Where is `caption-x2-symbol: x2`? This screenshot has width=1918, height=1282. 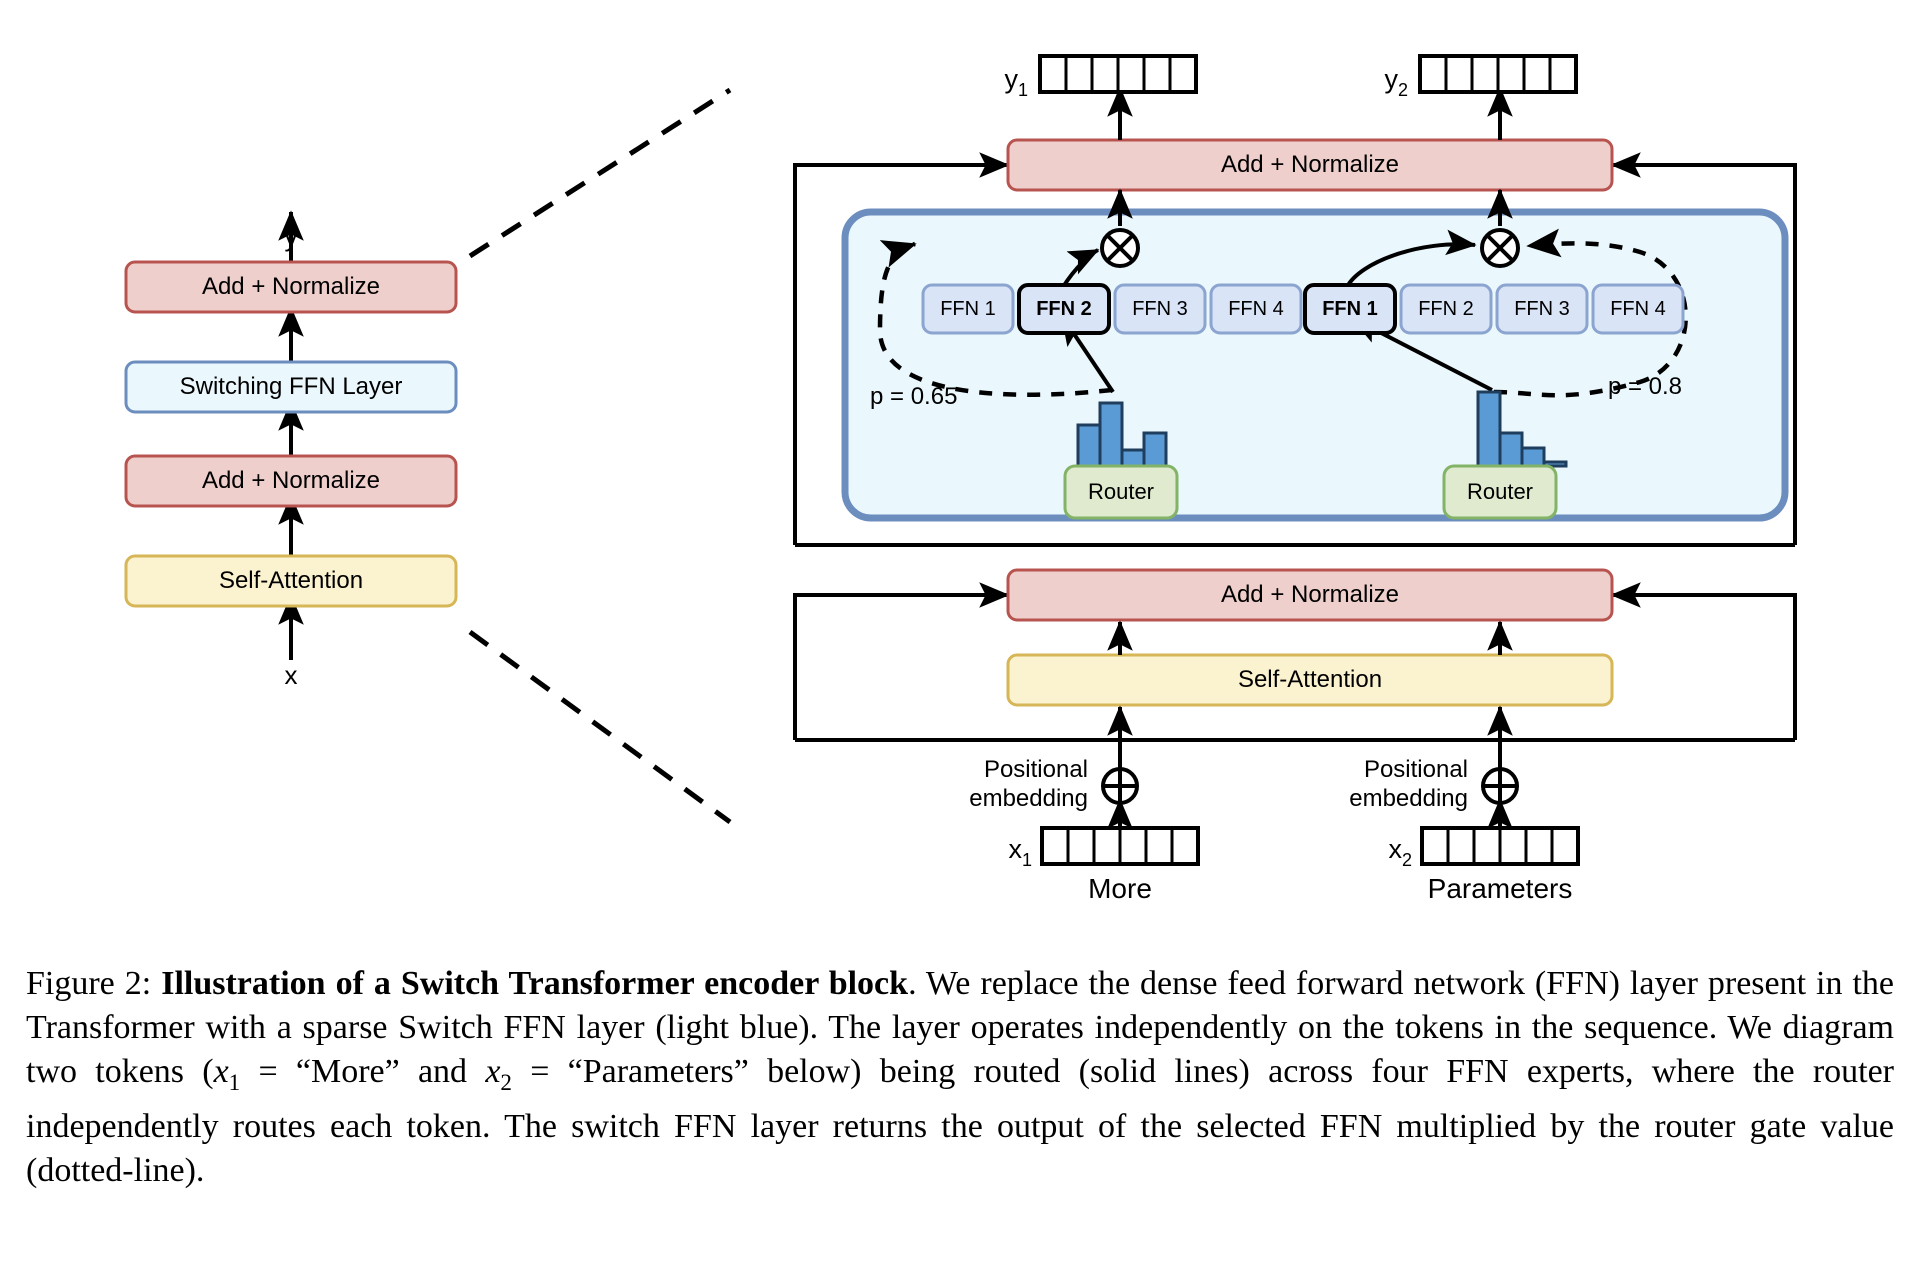 caption-x2-symbol: x2 is located at coordinates (498, 1074).